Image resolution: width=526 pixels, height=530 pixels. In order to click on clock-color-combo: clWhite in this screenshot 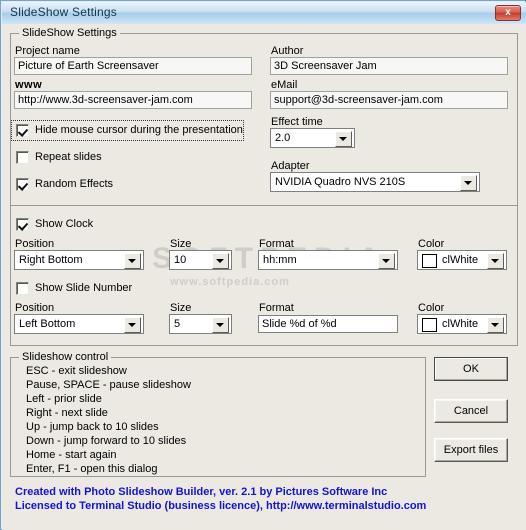, I will do `click(462, 260)`.